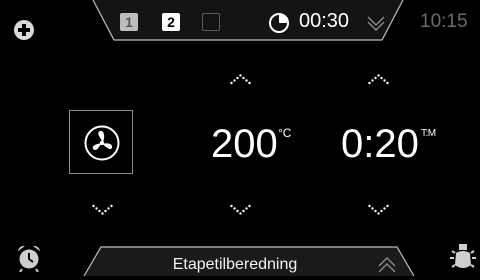 This screenshot has height=280, width=480. I want to click on stage-3-button, so click(211, 22).